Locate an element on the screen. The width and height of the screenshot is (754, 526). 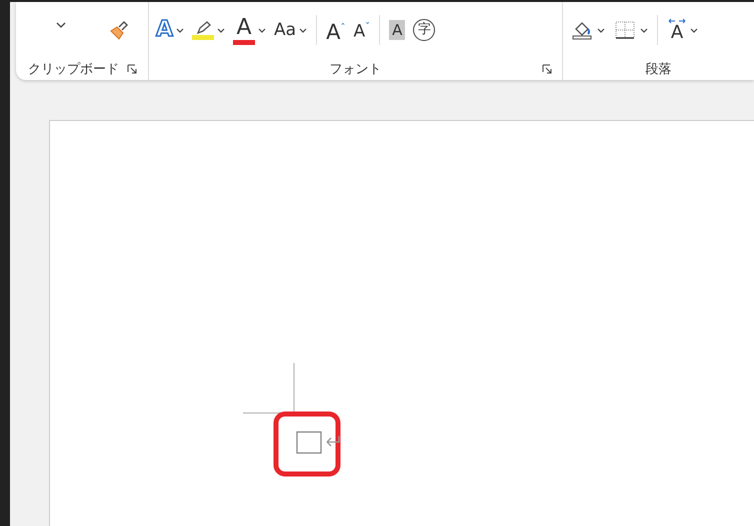
case-button: Aa is located at coordinates (290, 30).